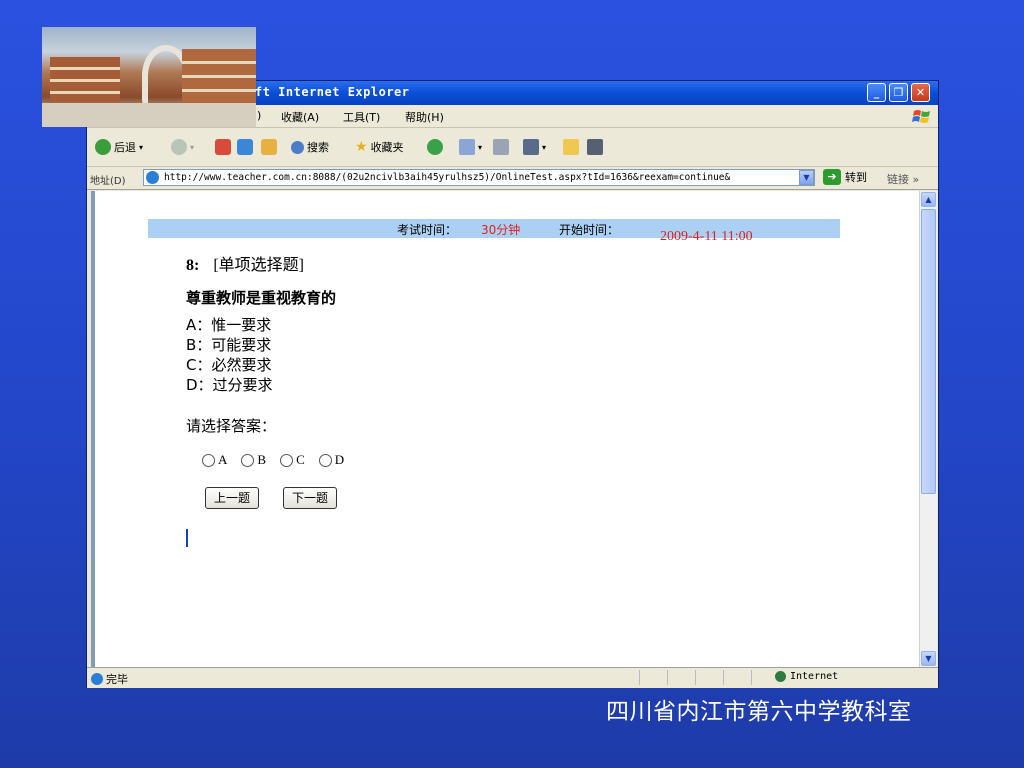 The height and width of the screenshot is (768, 1024). What do you see at coordinates (300, 117) in the screenshot?
I see `menu-item-favorites: 收藏(A)` at bounding box center [300, 117].